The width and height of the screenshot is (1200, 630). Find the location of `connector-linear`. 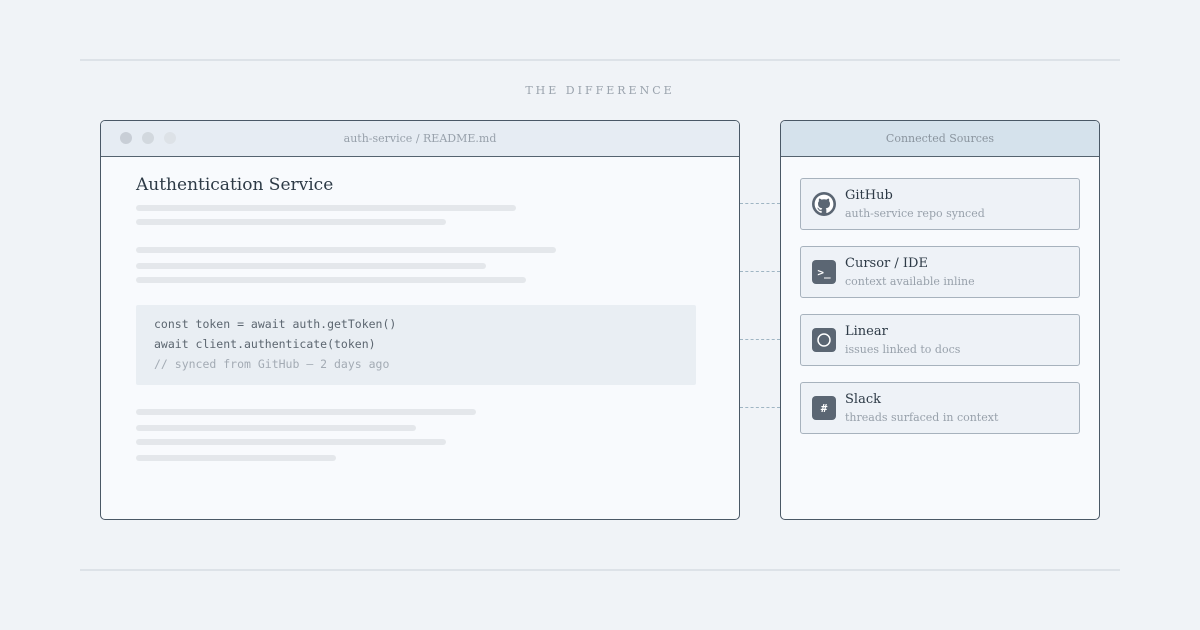

connector-linear is located at coordinates (760, 339).